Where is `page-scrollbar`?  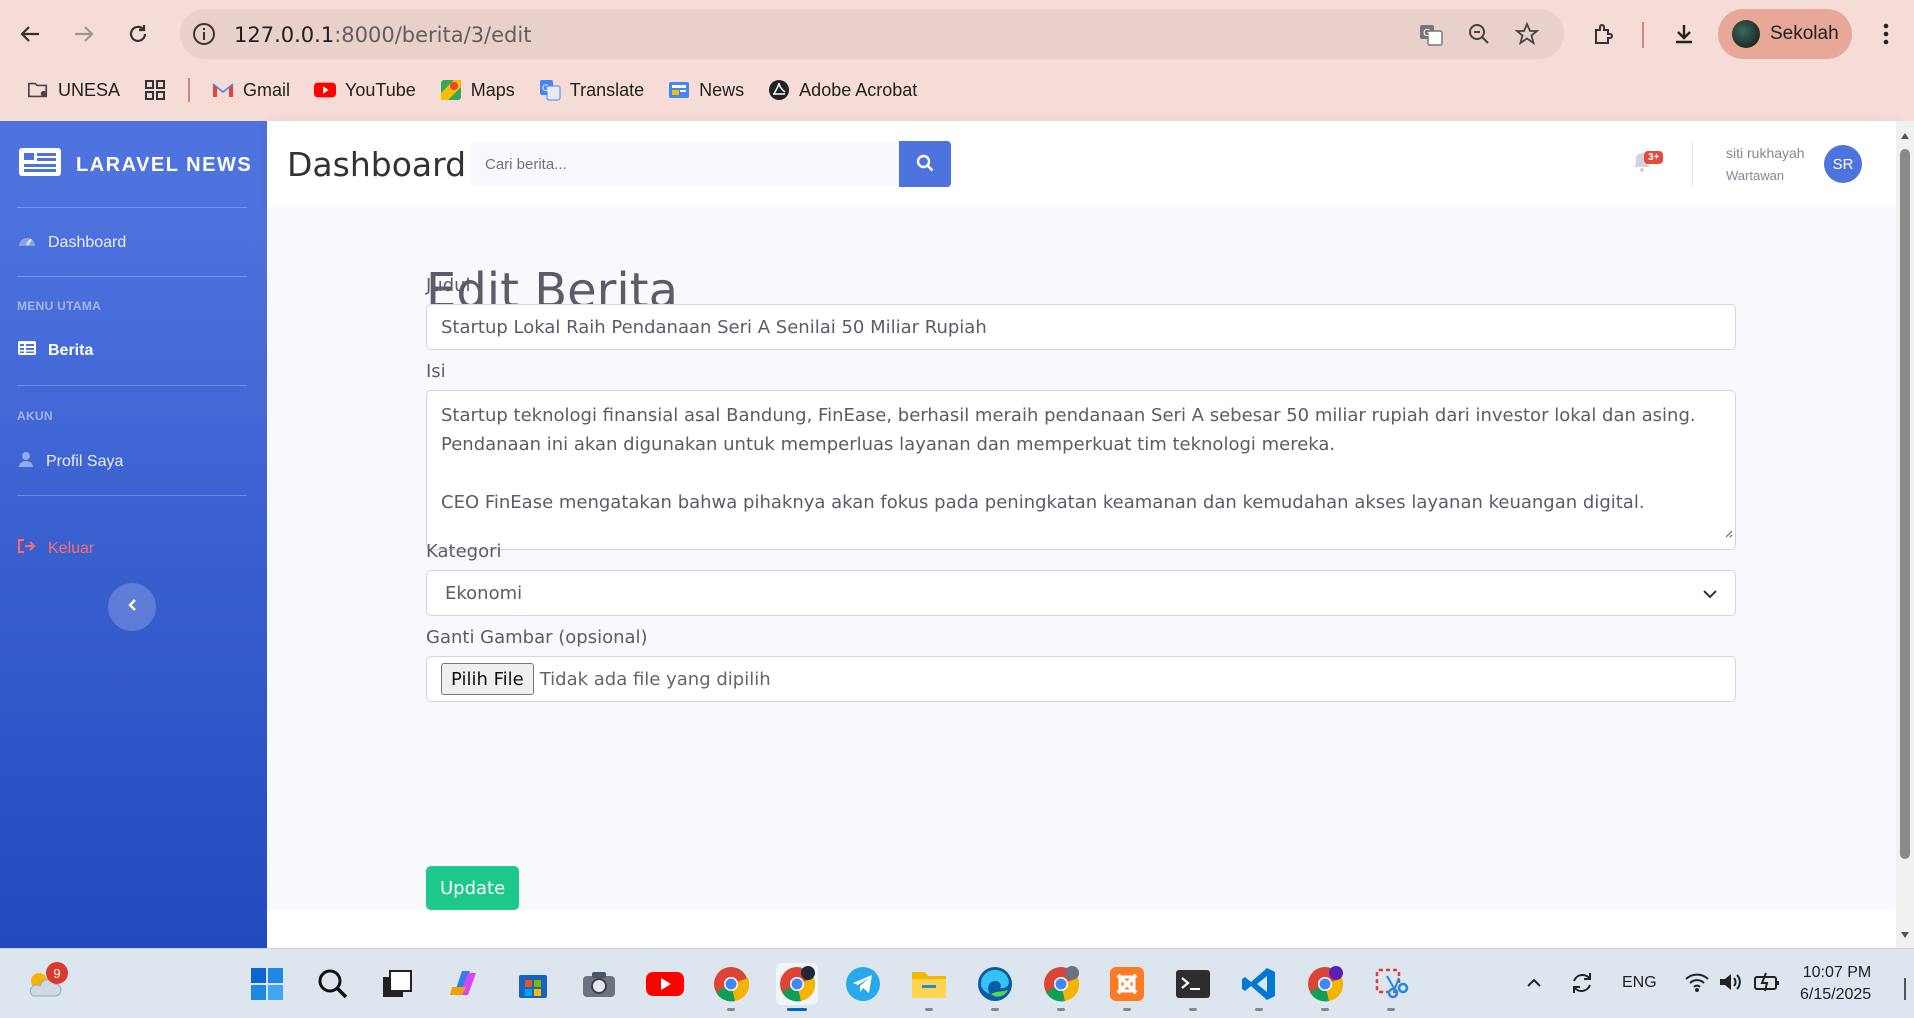 page-scrollbar is located at coordinates (1905, 534).